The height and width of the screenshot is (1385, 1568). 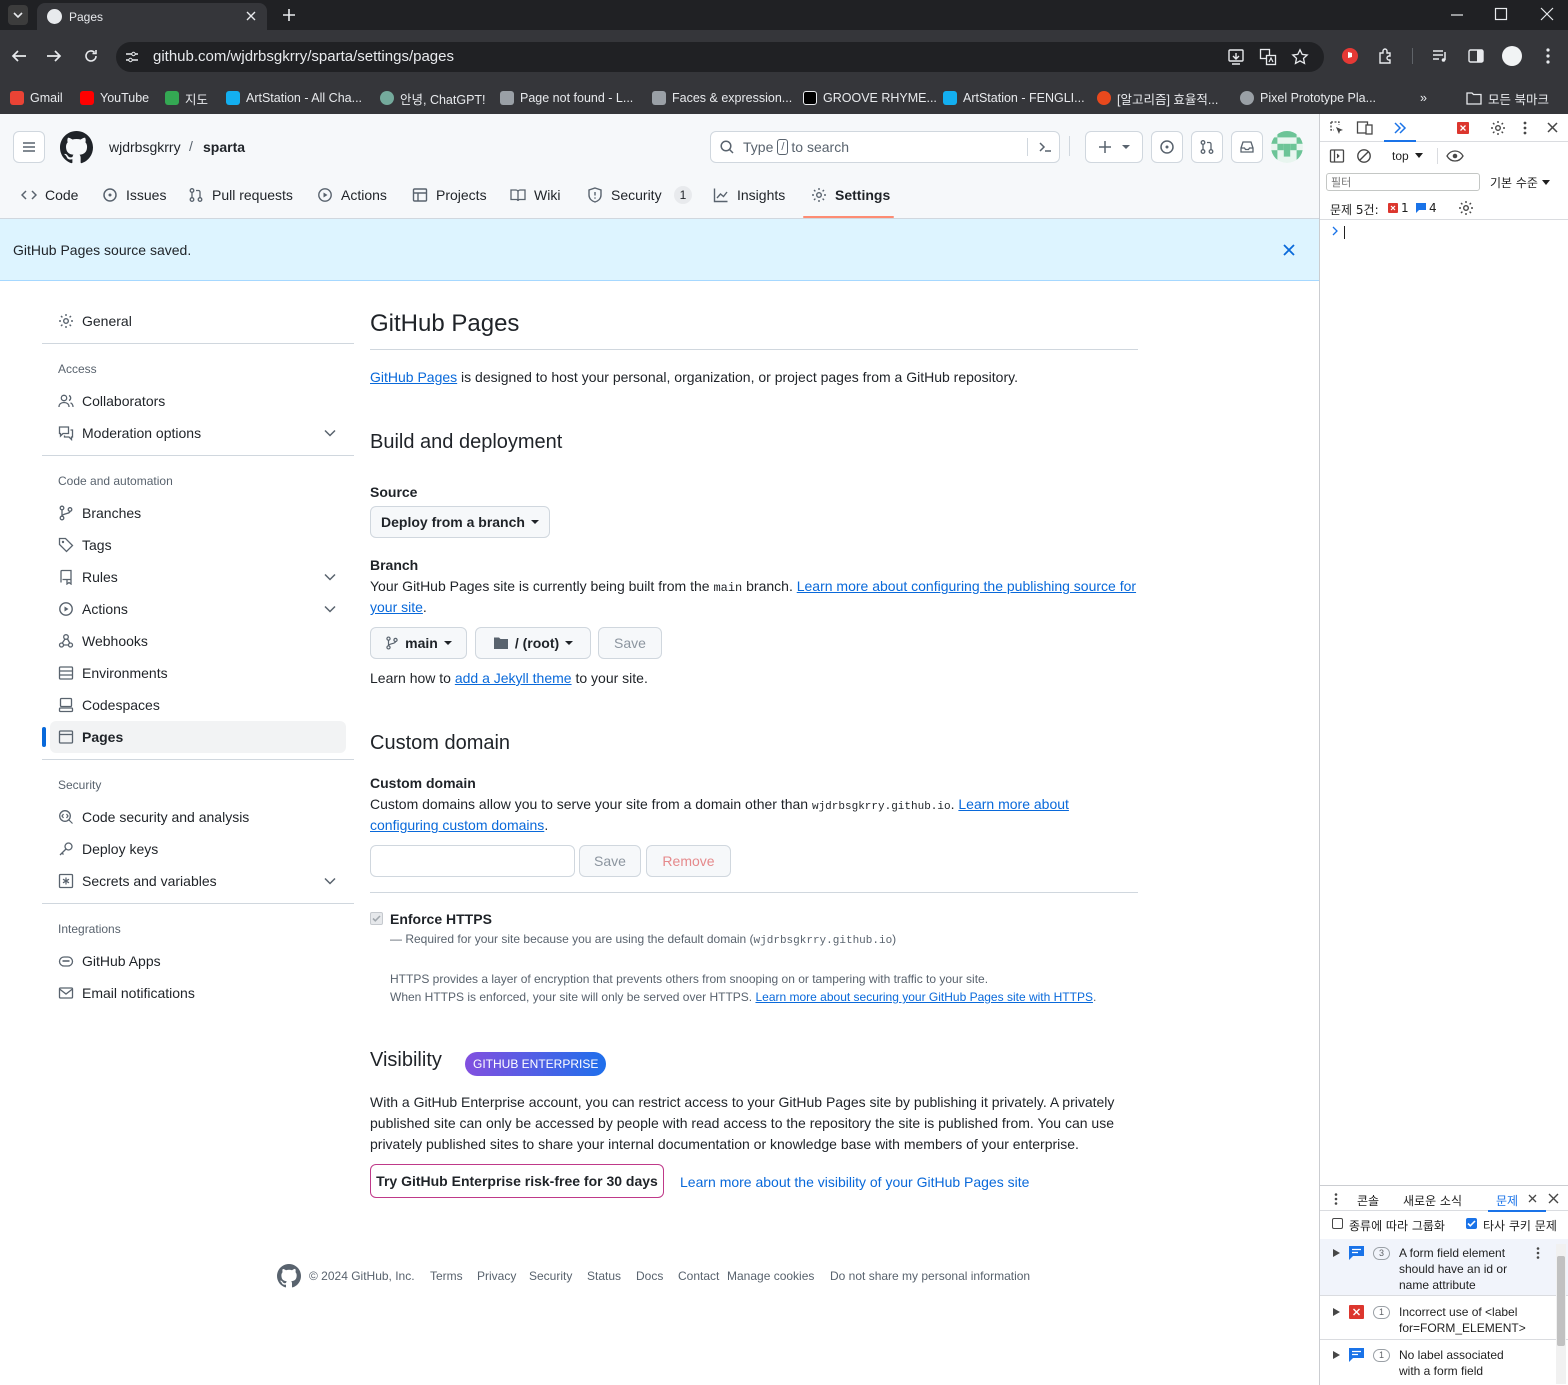 What do you see at coordinates (153, 817) in the screenshot?
I see `sidebar-item-code-security: Code security and analysis` at bounding box center [153, 817].